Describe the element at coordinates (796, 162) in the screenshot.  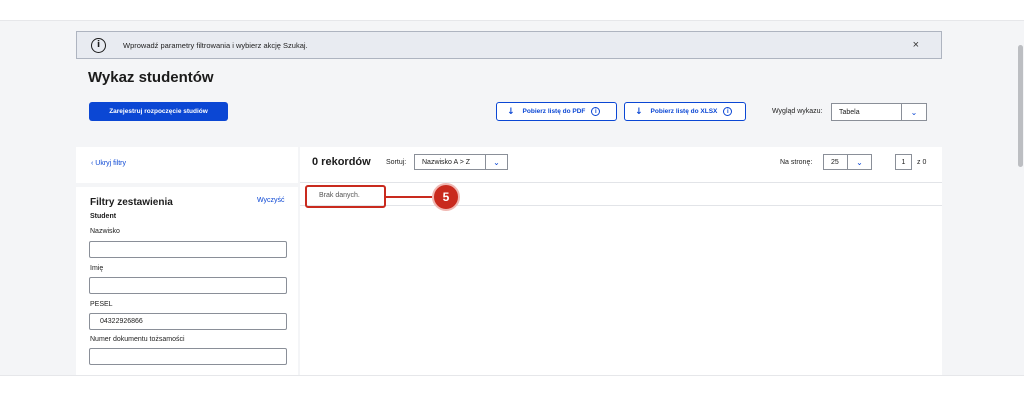
I see `per-page-label: Na stronę:` at that location.